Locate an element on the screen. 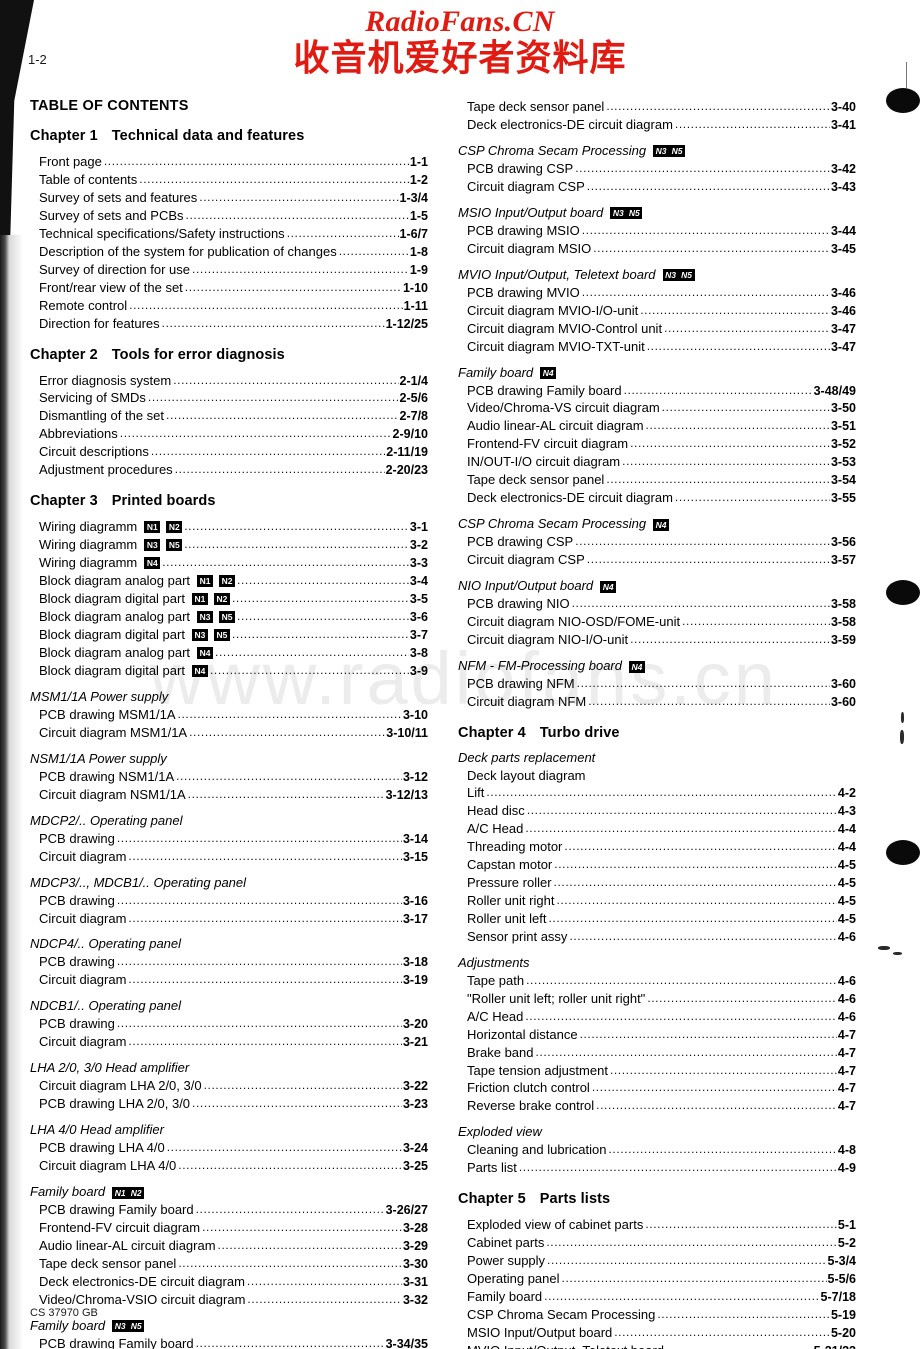  toc-entry: Front page 1-1 is located at coordinates (229, 162).